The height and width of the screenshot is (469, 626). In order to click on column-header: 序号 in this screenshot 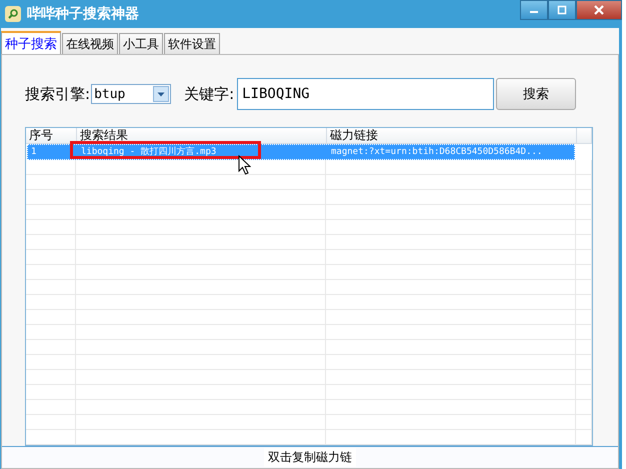, I will do `click(51, 135)`.